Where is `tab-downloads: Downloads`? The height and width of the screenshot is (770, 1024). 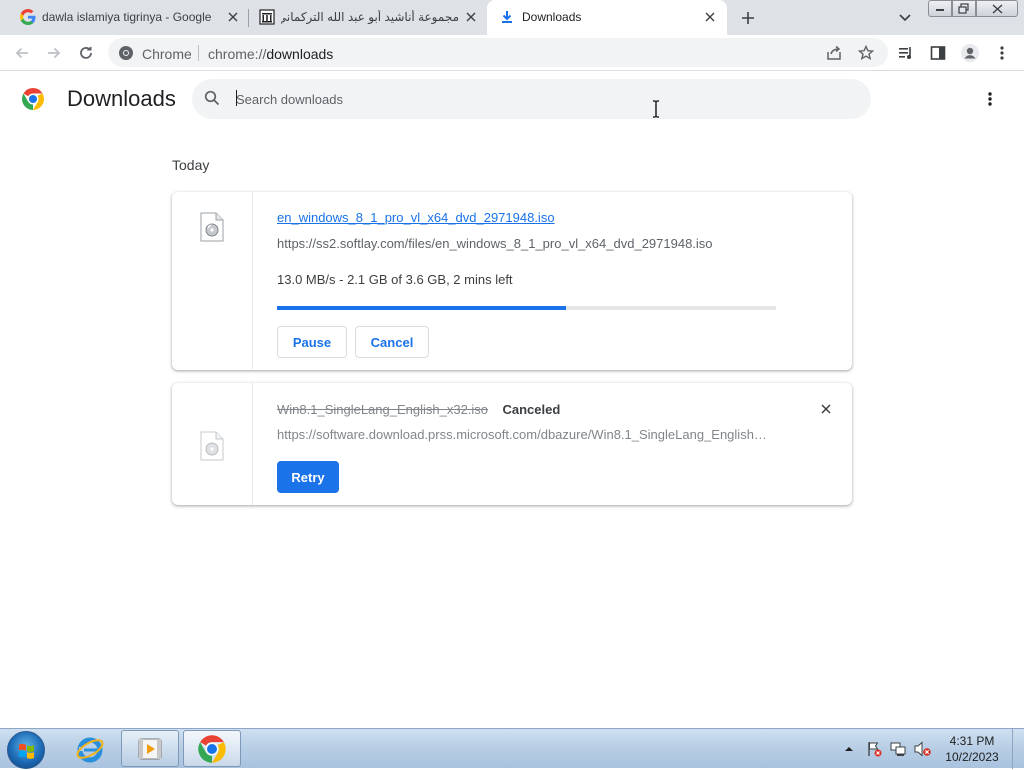 tab-downloads: Downloads is located at coordinates (607, 17).